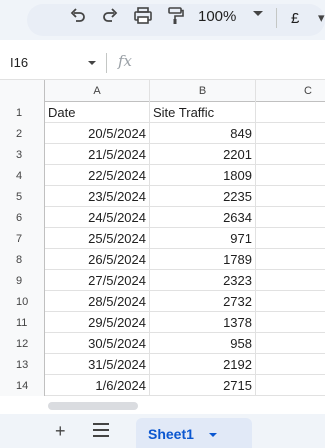 This screenshot has width=325, height=448. I want to click on cell-b: 971, so click(203, 238).